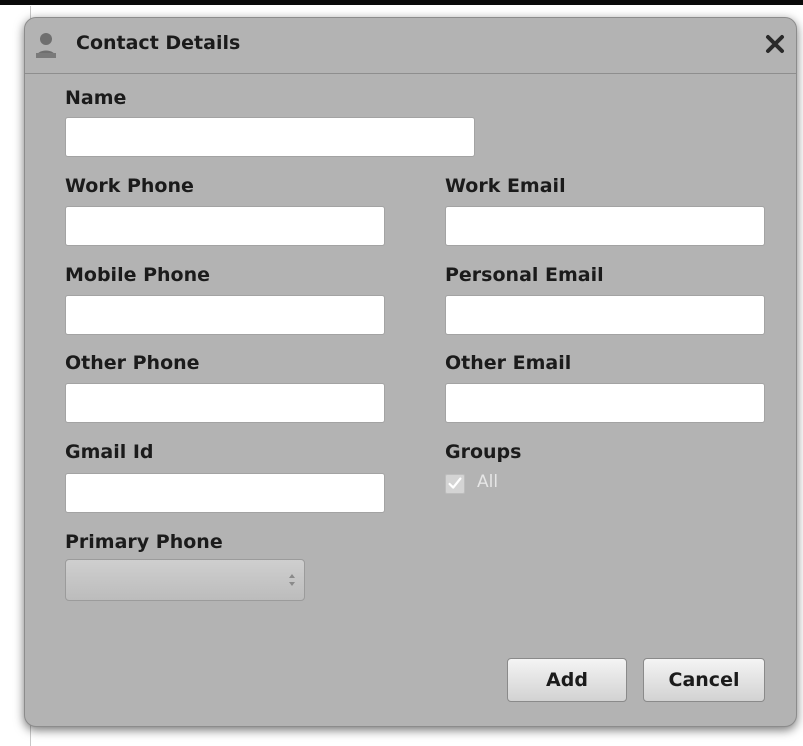 The width and height of the screenshot is (803, 746). I want to click on work-email-label: Work Email, so click(505, 186).